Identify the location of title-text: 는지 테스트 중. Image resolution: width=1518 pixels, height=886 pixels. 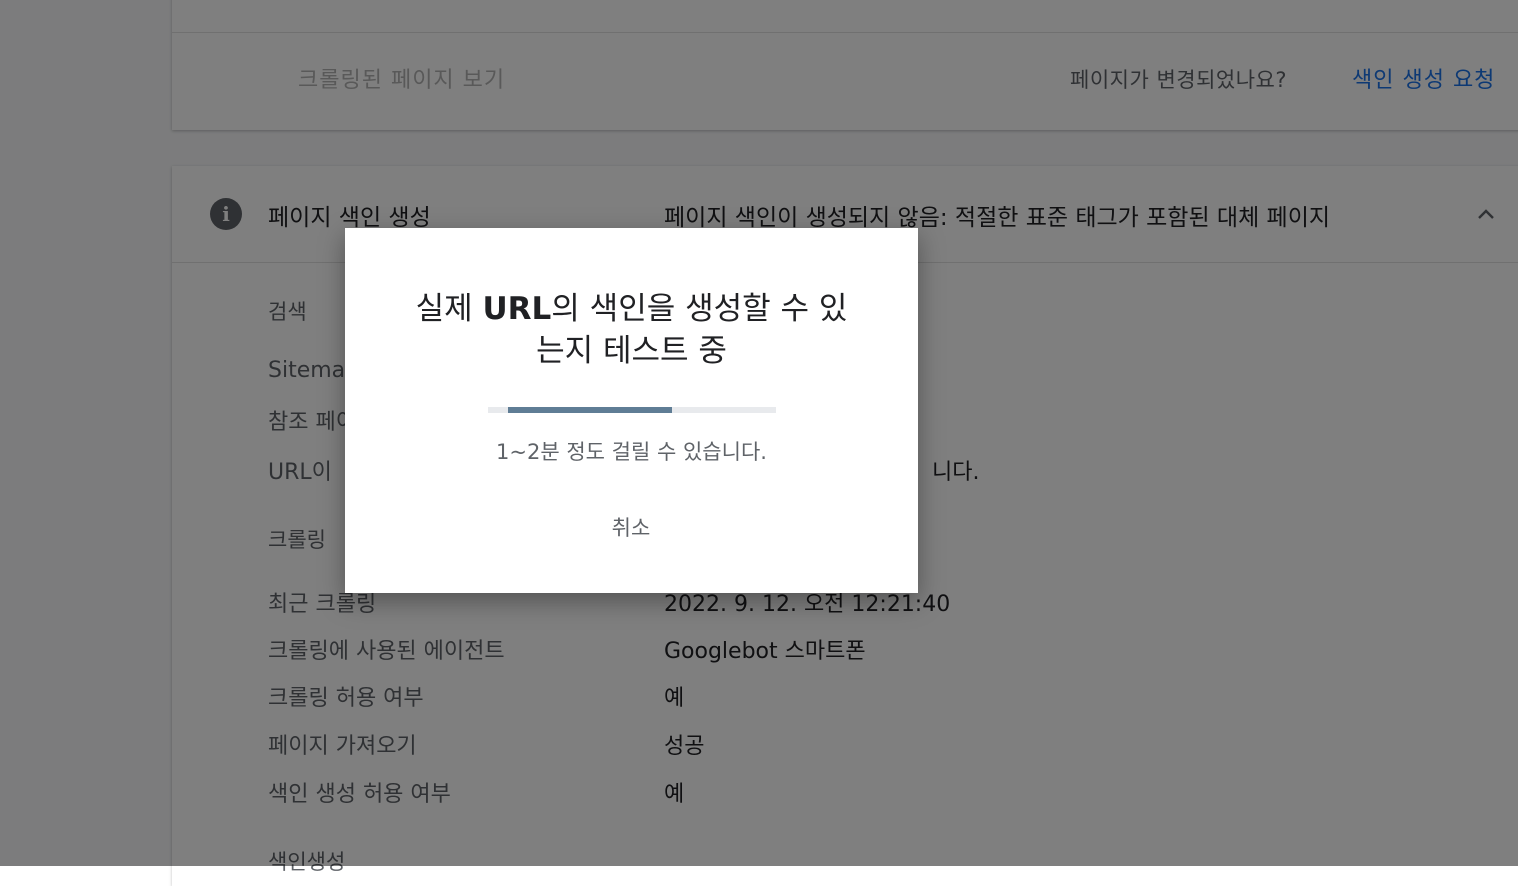
(631, 351).